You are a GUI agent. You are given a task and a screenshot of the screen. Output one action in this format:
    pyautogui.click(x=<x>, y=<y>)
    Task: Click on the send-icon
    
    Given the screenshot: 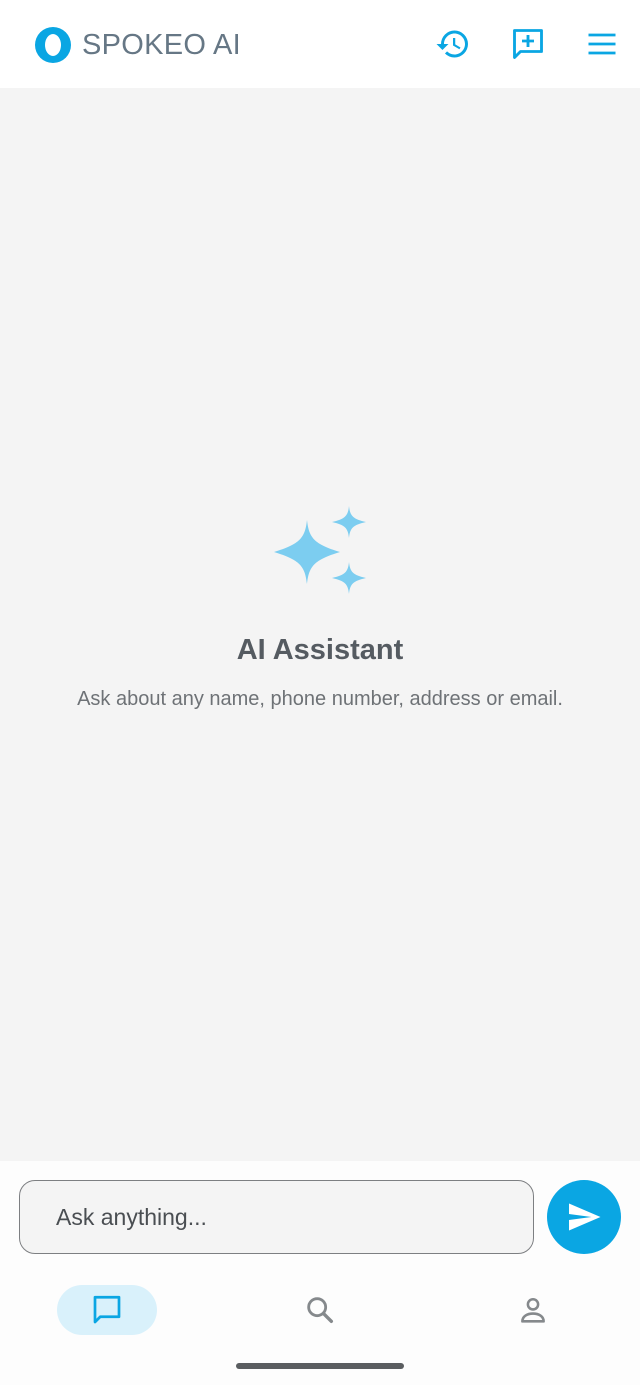 What is the action you would take?
    pyautogui.click(x=585, y=1217)
    